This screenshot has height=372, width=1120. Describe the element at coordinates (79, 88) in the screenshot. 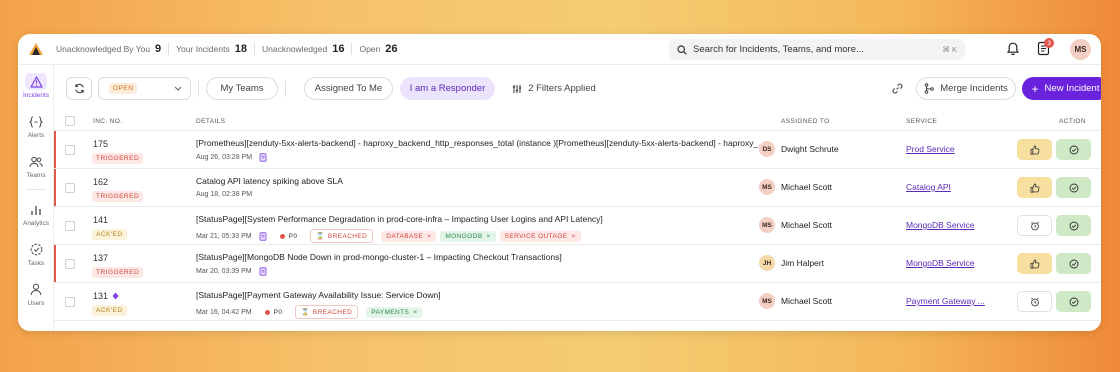

I see `refresh-button` at that location.